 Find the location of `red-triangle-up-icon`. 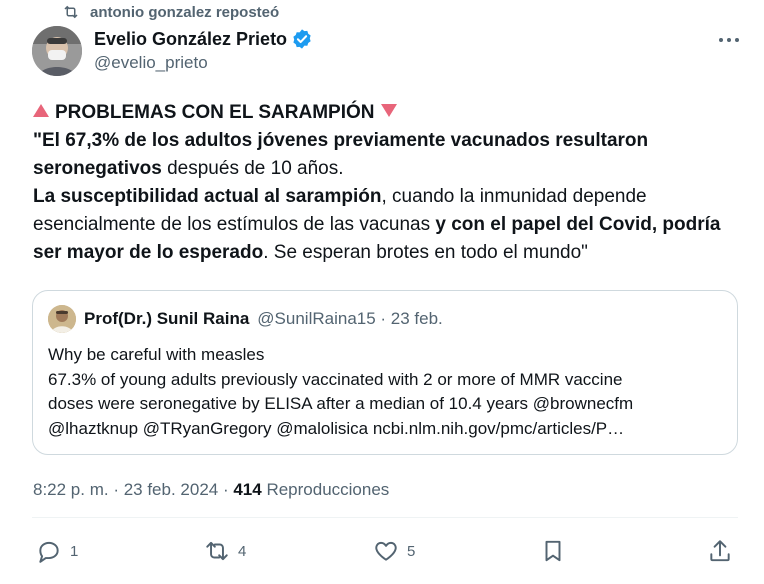

red-triangle-up-icon is located at coordinates (41, 110).